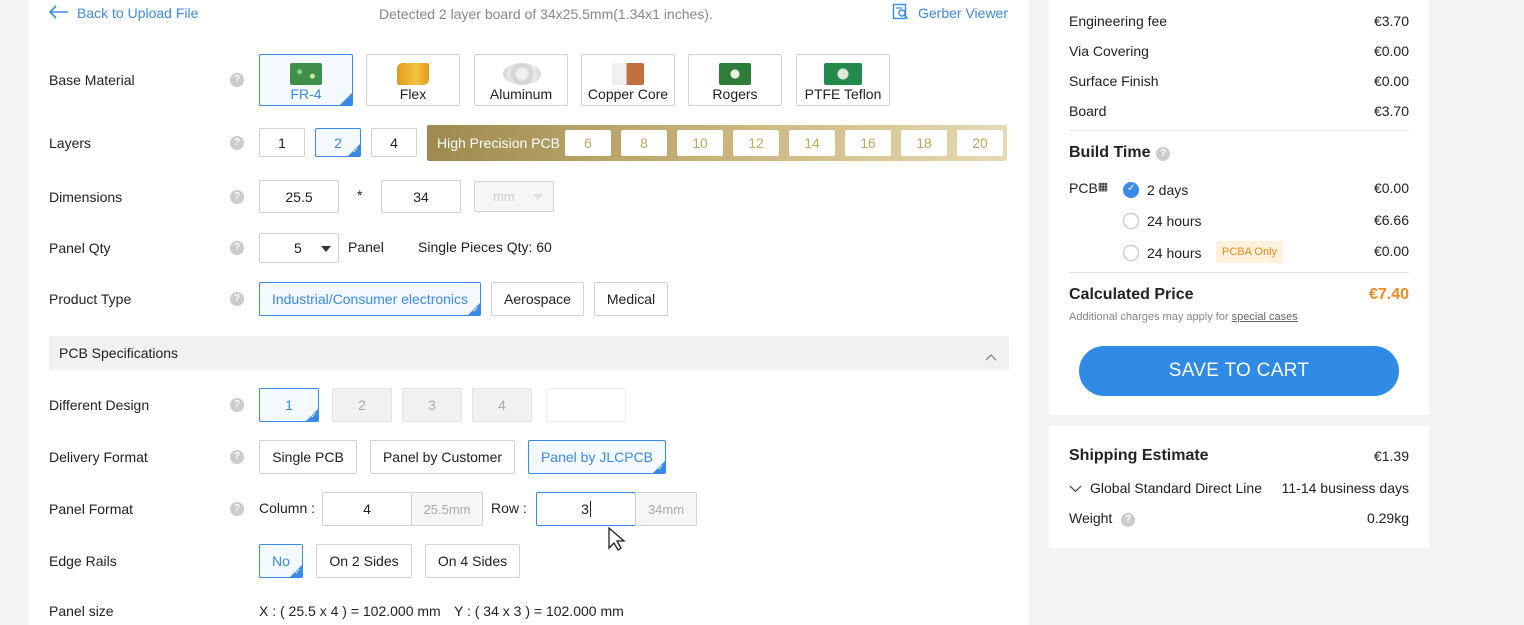 This screenshot has height=625, width=1524. Describe the element at coordinates (588, 143) in the screenshot. I see `hp-layer-6: 6` at that location.